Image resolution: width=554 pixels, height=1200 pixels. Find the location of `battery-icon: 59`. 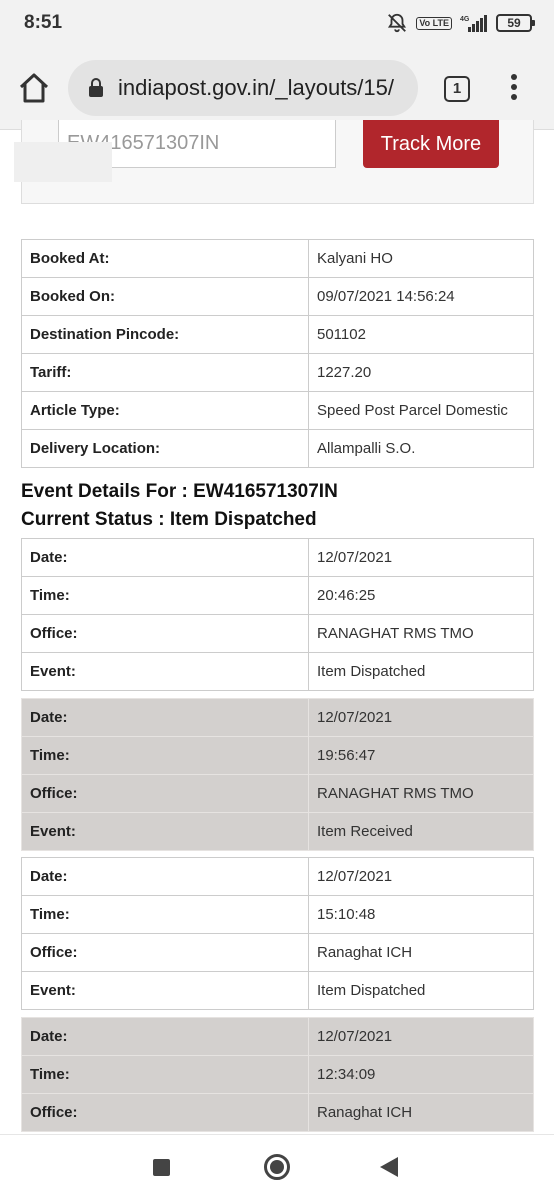

battery-icon: 59 is located at coordinates (515, 23).